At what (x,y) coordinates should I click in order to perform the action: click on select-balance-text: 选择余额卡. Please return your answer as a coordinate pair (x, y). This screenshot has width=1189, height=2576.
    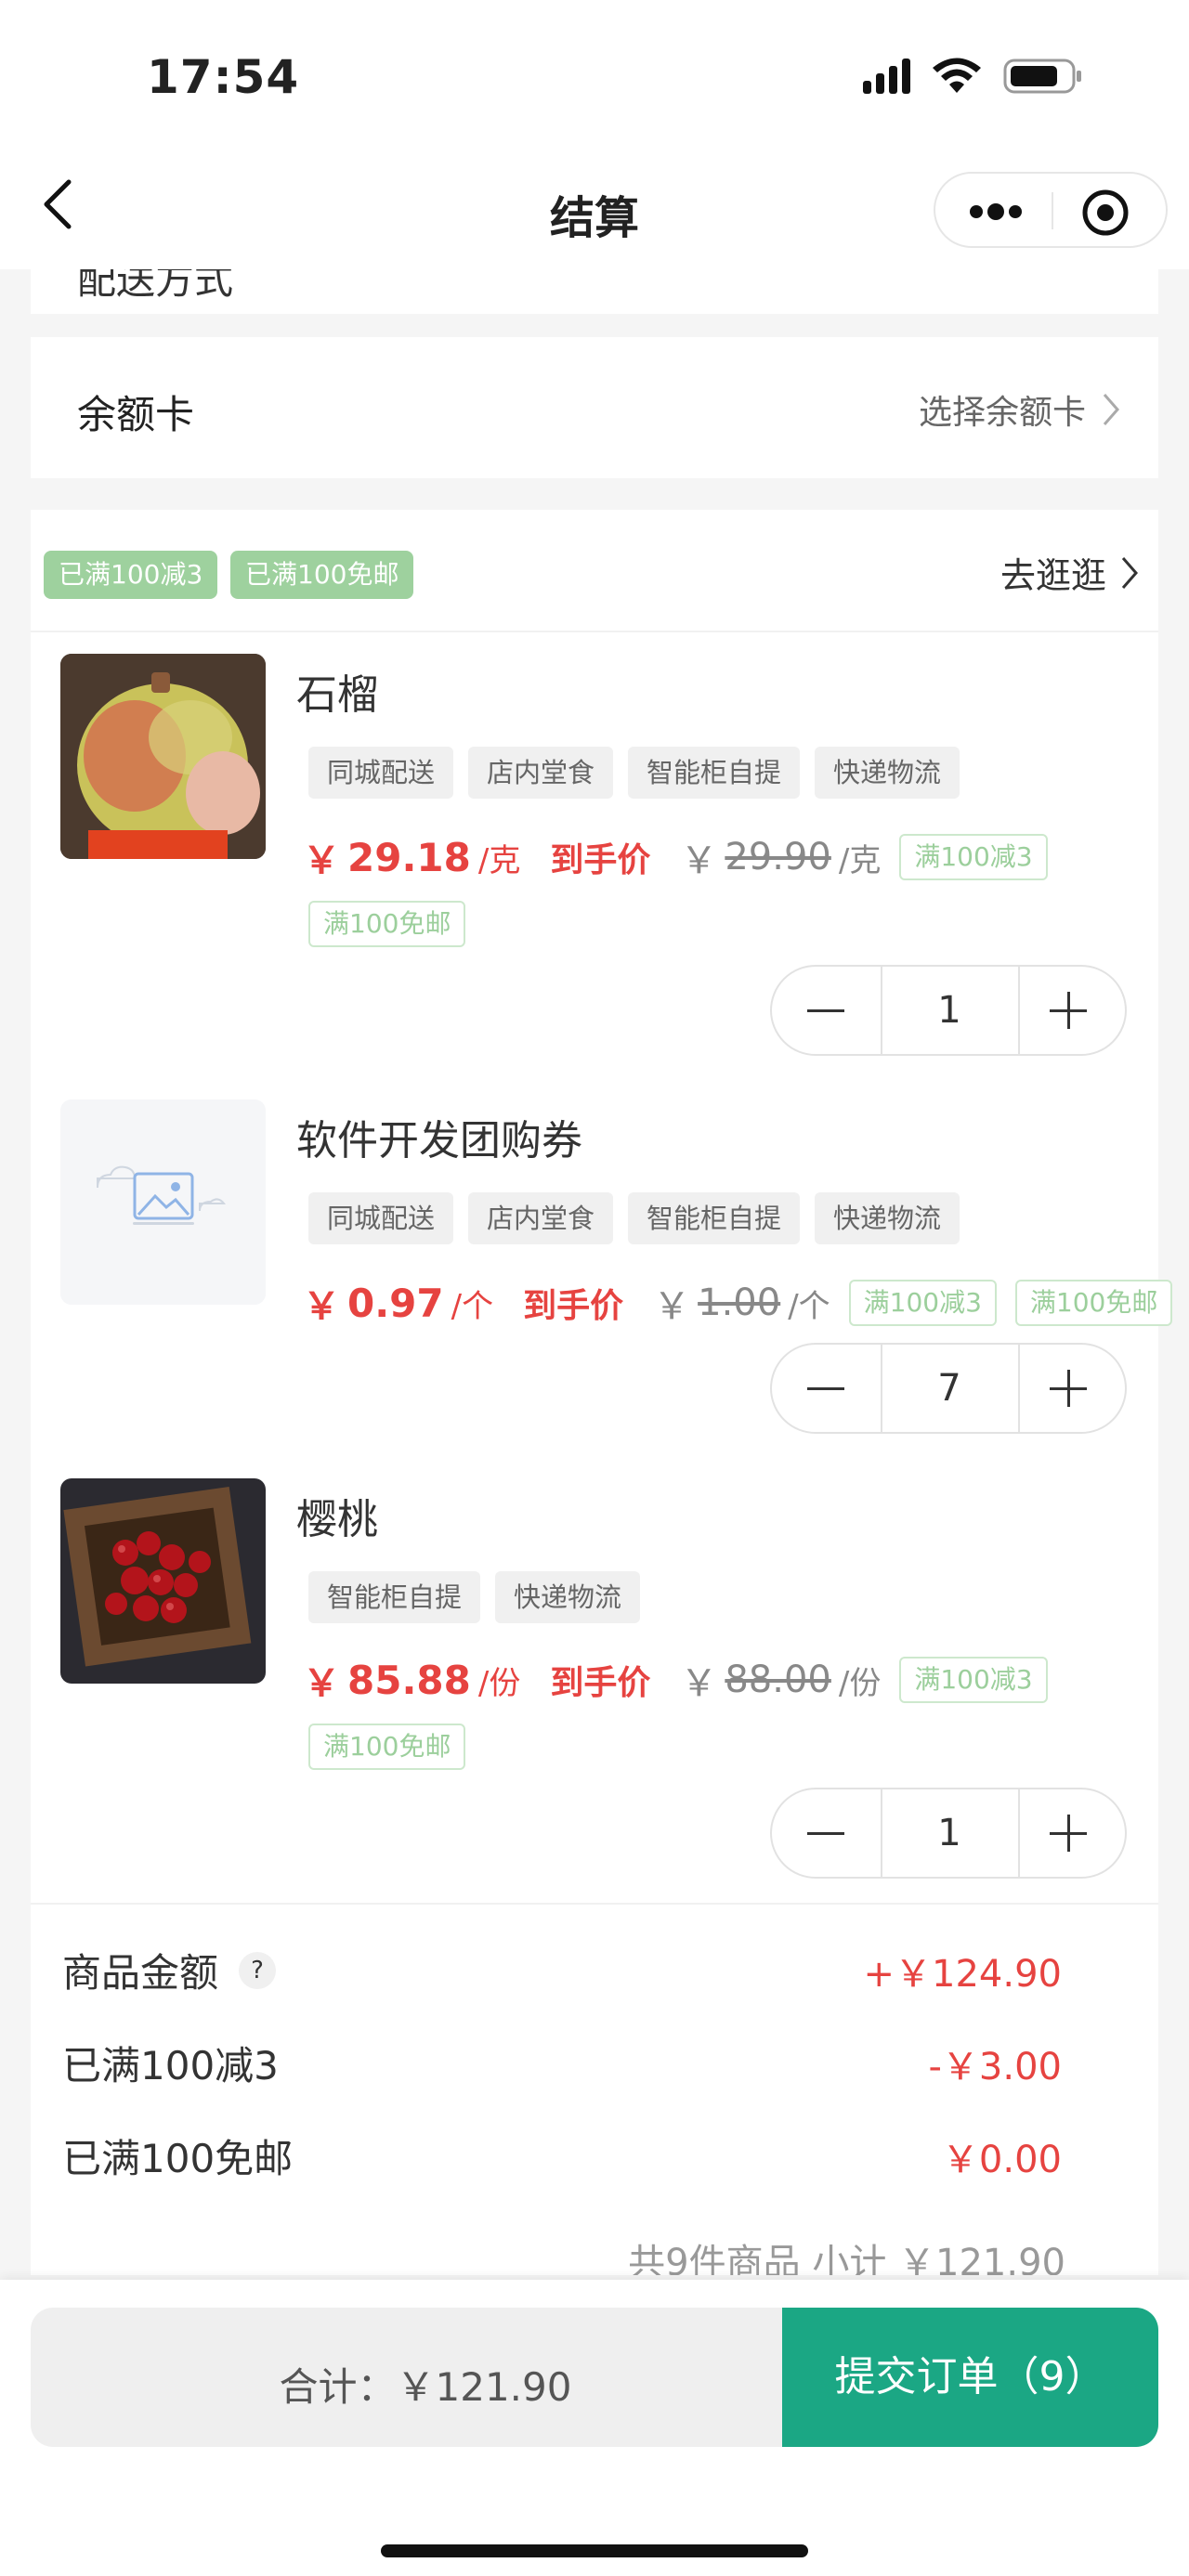
    Looking at the image, I should click on (1002, 413).